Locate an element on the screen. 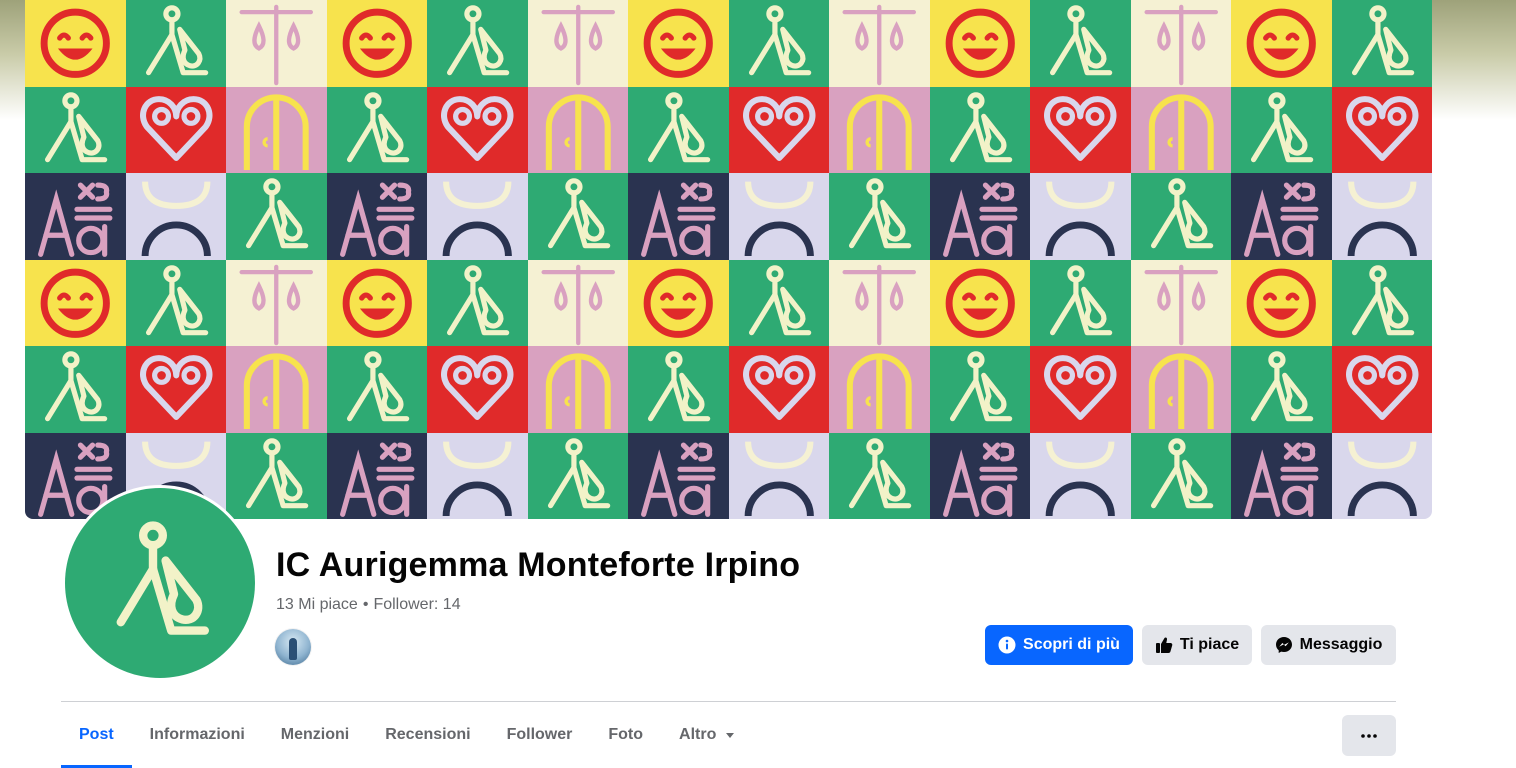 This screenshot has height=768, width=1516. ellipsis-icon is located at coordinates (1369, 735).